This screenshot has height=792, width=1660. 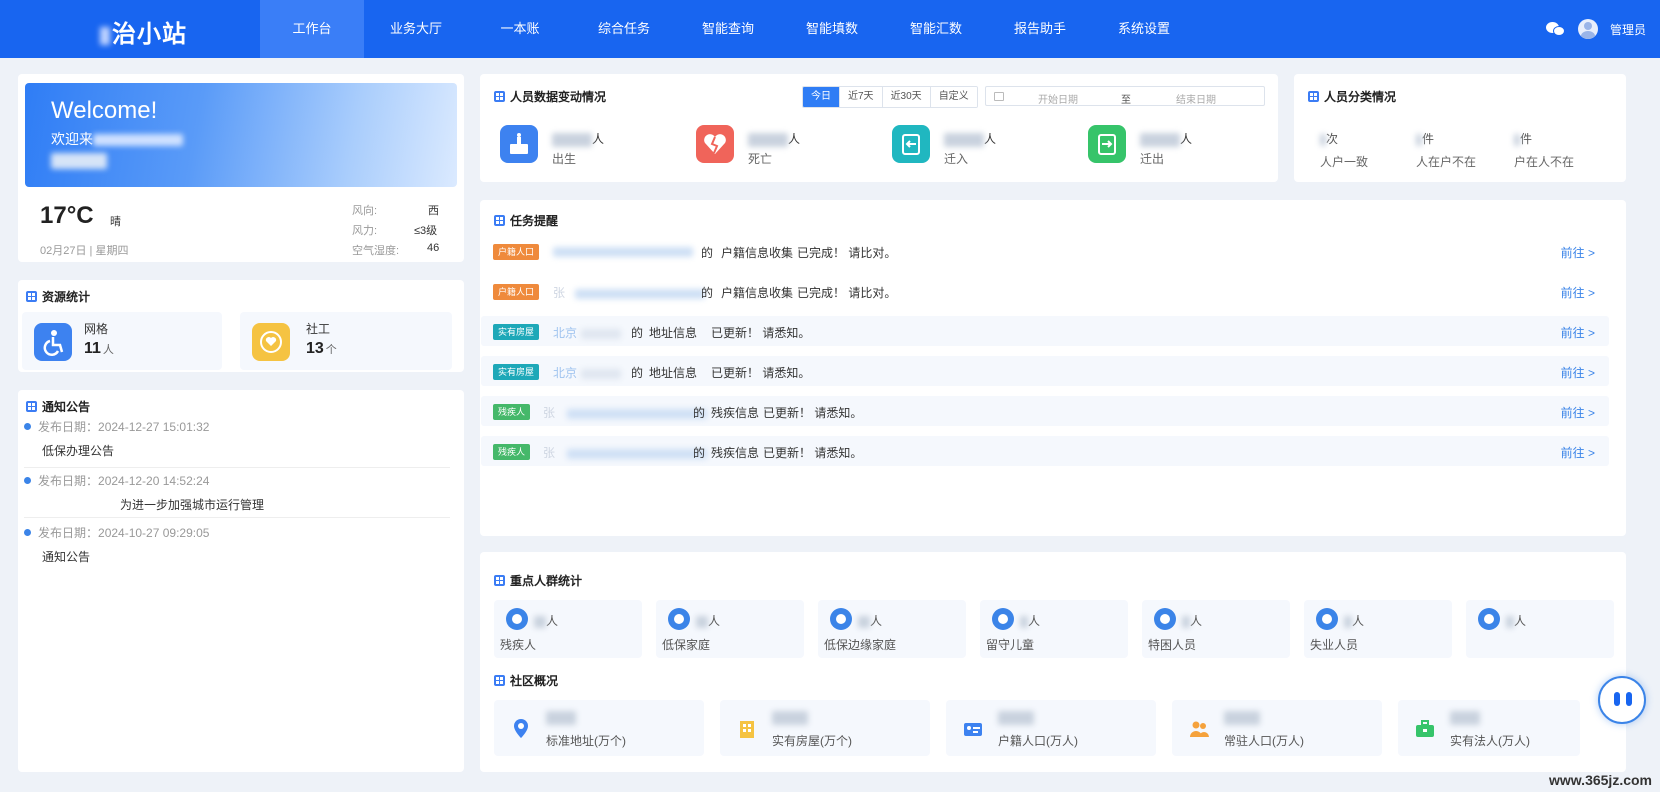 What do you see at coordinates (561, 717) in the screenshot?
I see `community-value` at bounding box center [561, 717].